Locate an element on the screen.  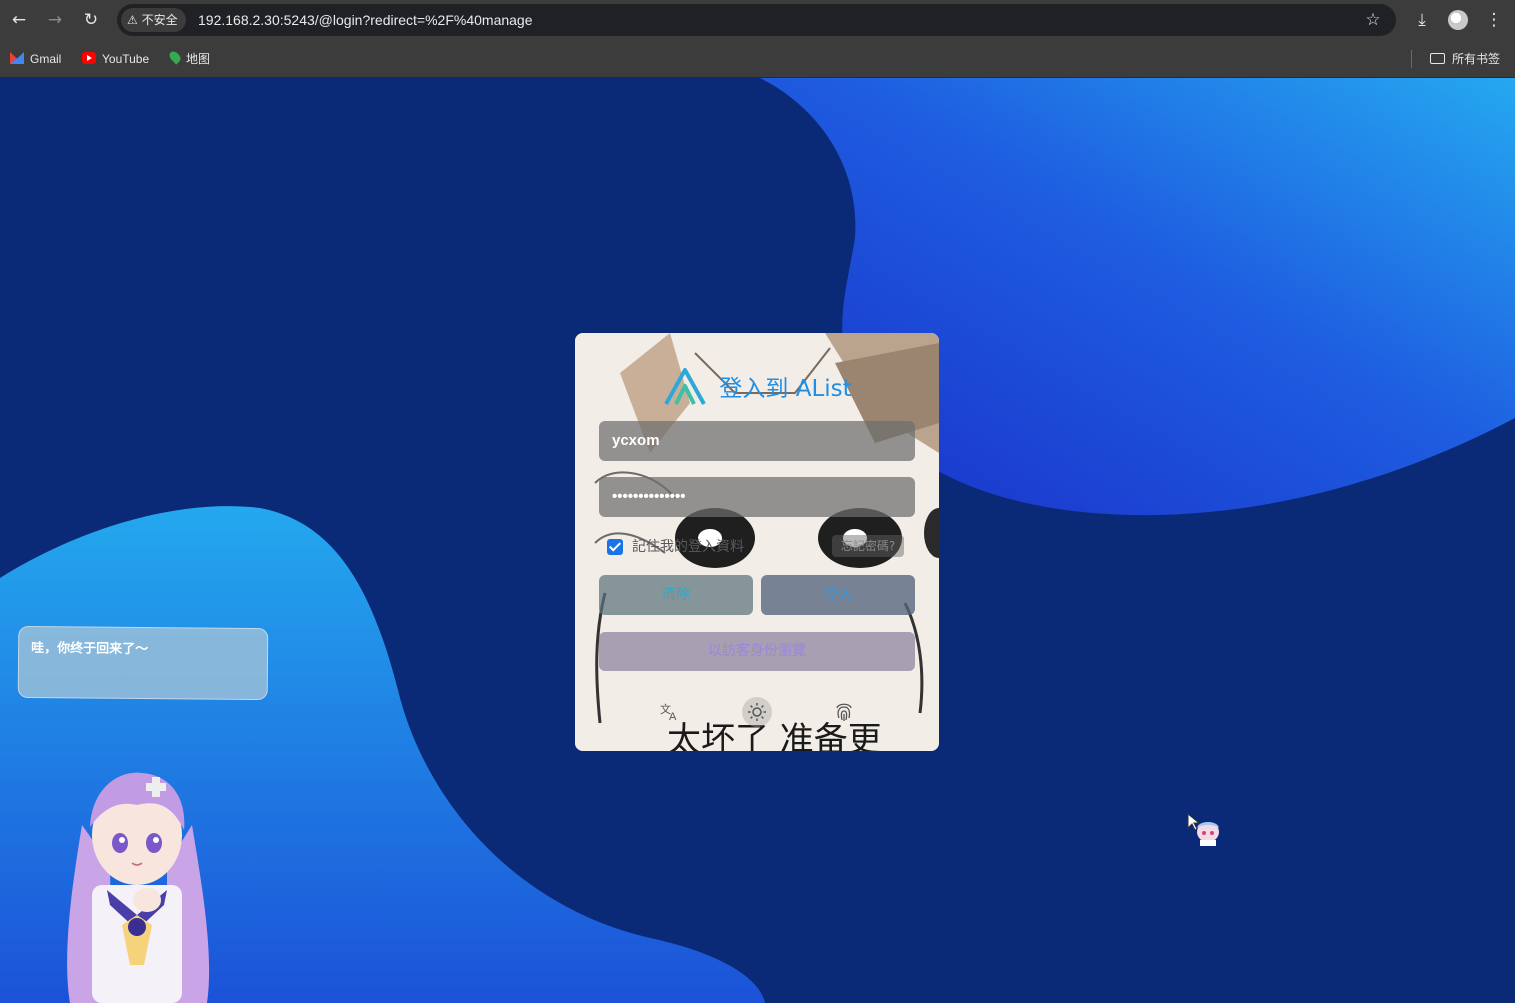
bookmark-label: YouTube is located at coordinates (126, 59).